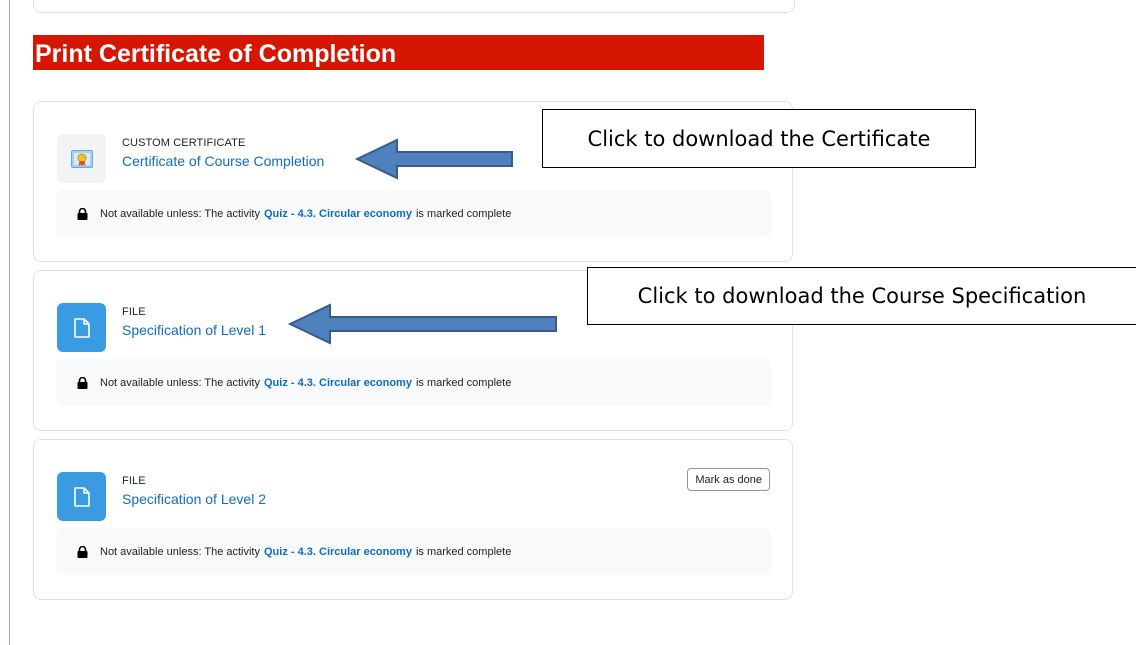  I want to click on callout-certificate: Click to download the Certificate, so click(759, 138).